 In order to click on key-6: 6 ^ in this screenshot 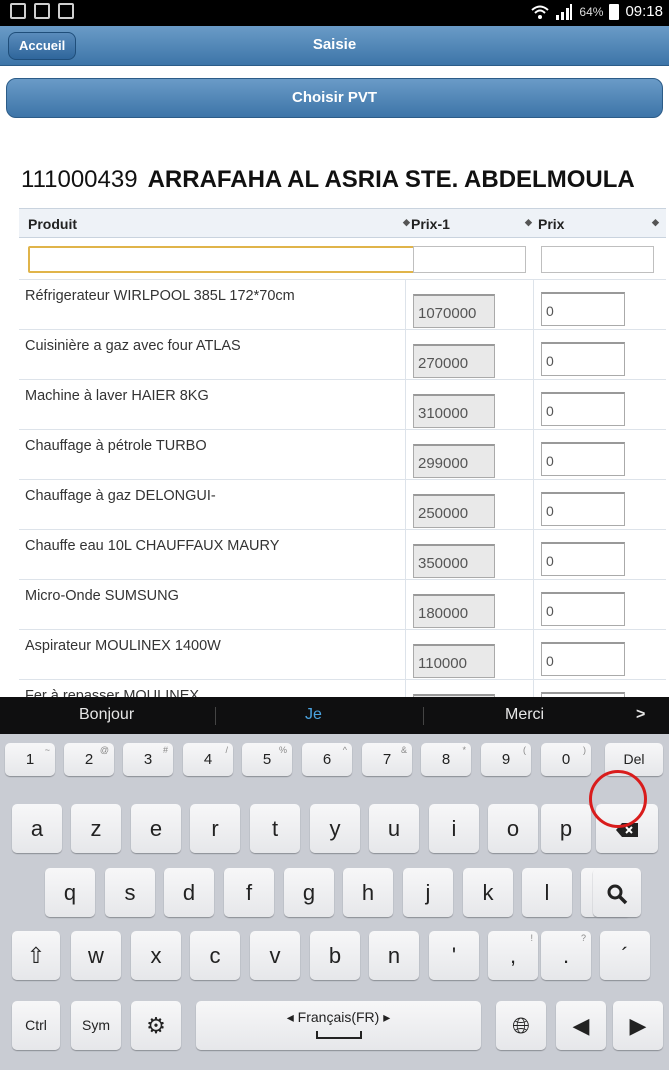, I will do `click(327, 759)`.